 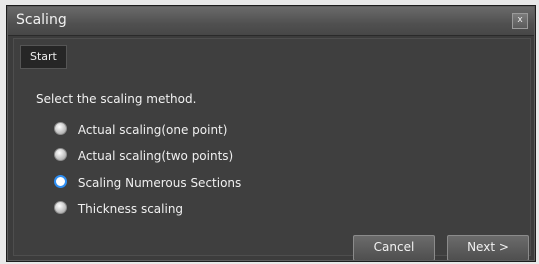 I want to click on option-label: Actual scaling(two points), so click(x=155, y=155).